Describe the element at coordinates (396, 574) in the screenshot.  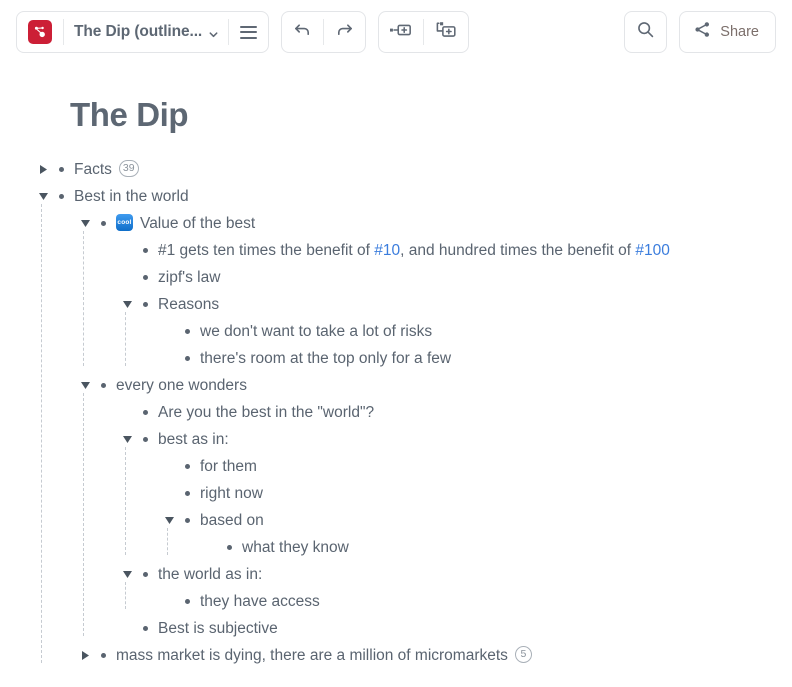
I see `outline-row: the world as in:` at that location.